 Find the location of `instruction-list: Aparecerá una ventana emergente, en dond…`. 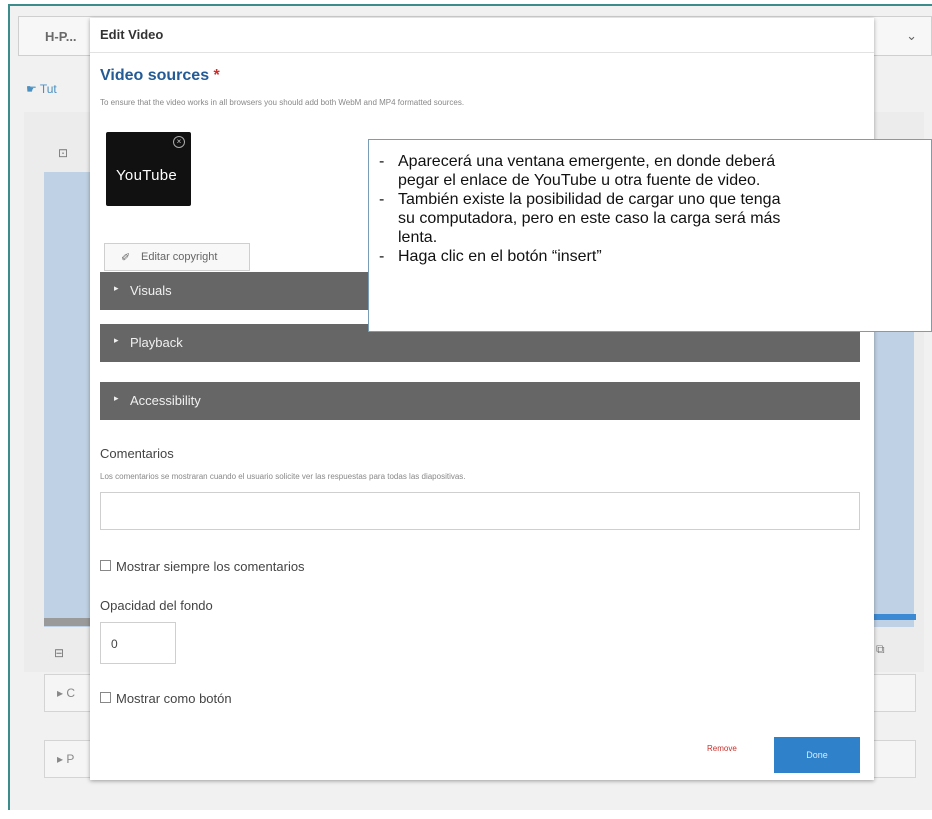

instruction-list: Aparecerá una ventana emergente, en dond… is located at coordinates (653, 209).